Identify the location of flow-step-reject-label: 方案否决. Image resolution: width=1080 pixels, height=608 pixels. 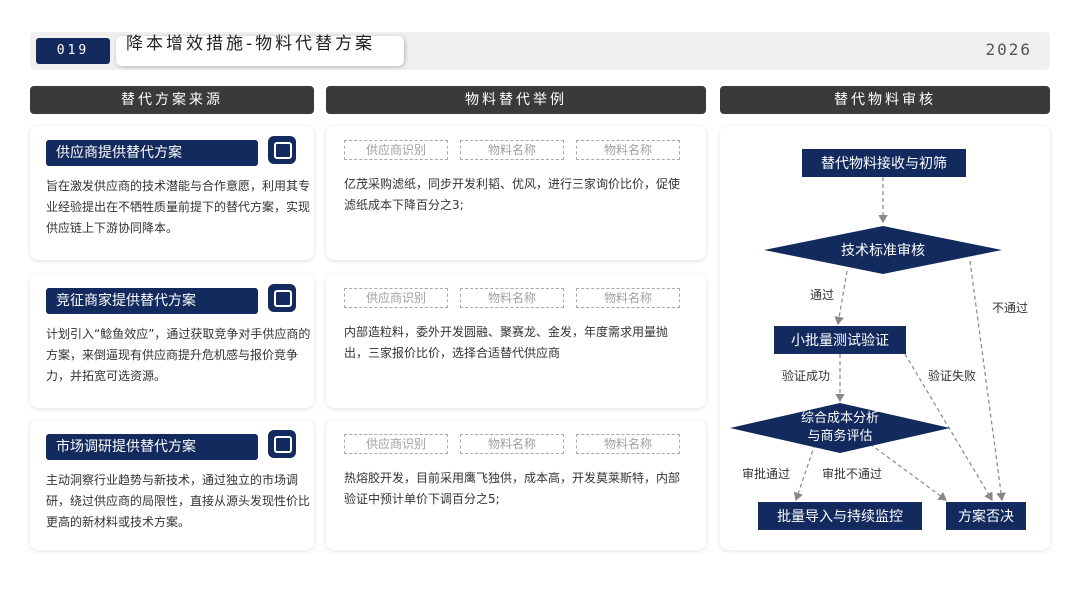
(986, 516).